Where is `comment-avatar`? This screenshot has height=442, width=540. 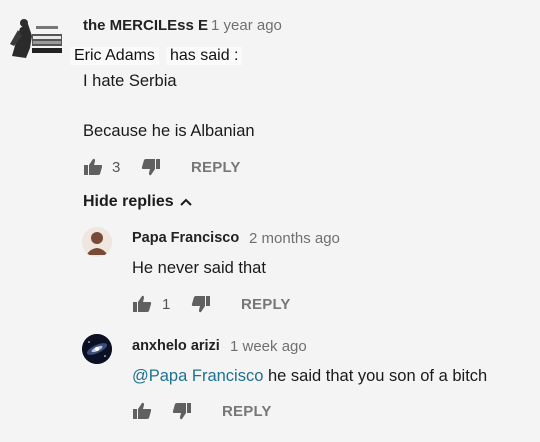 comment-avatar is located at coordinates (36, 39).